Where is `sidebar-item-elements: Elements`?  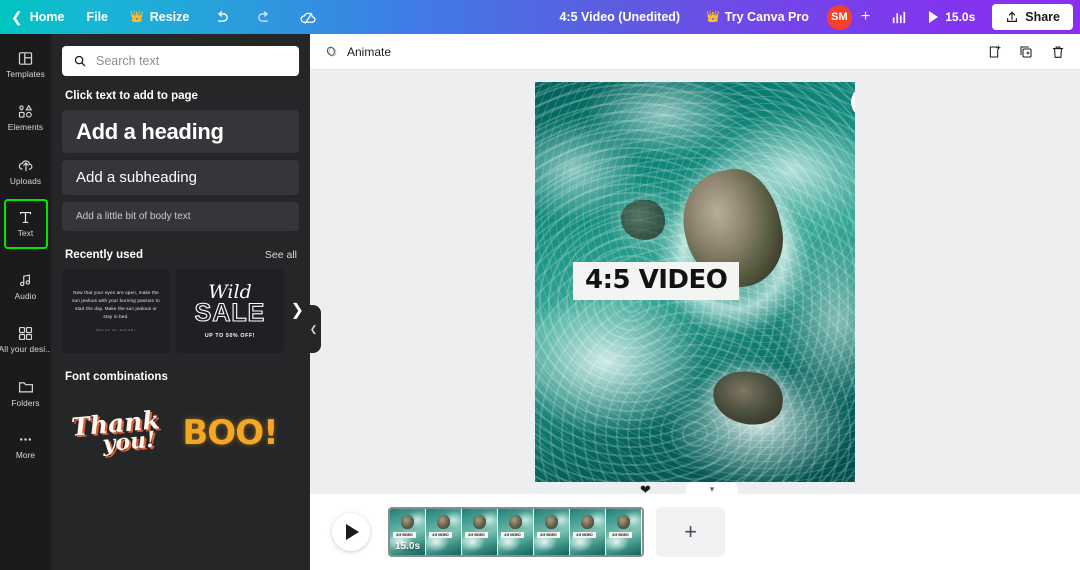
sidebar-item-elements: Elements is located at coordinates (26, 118).